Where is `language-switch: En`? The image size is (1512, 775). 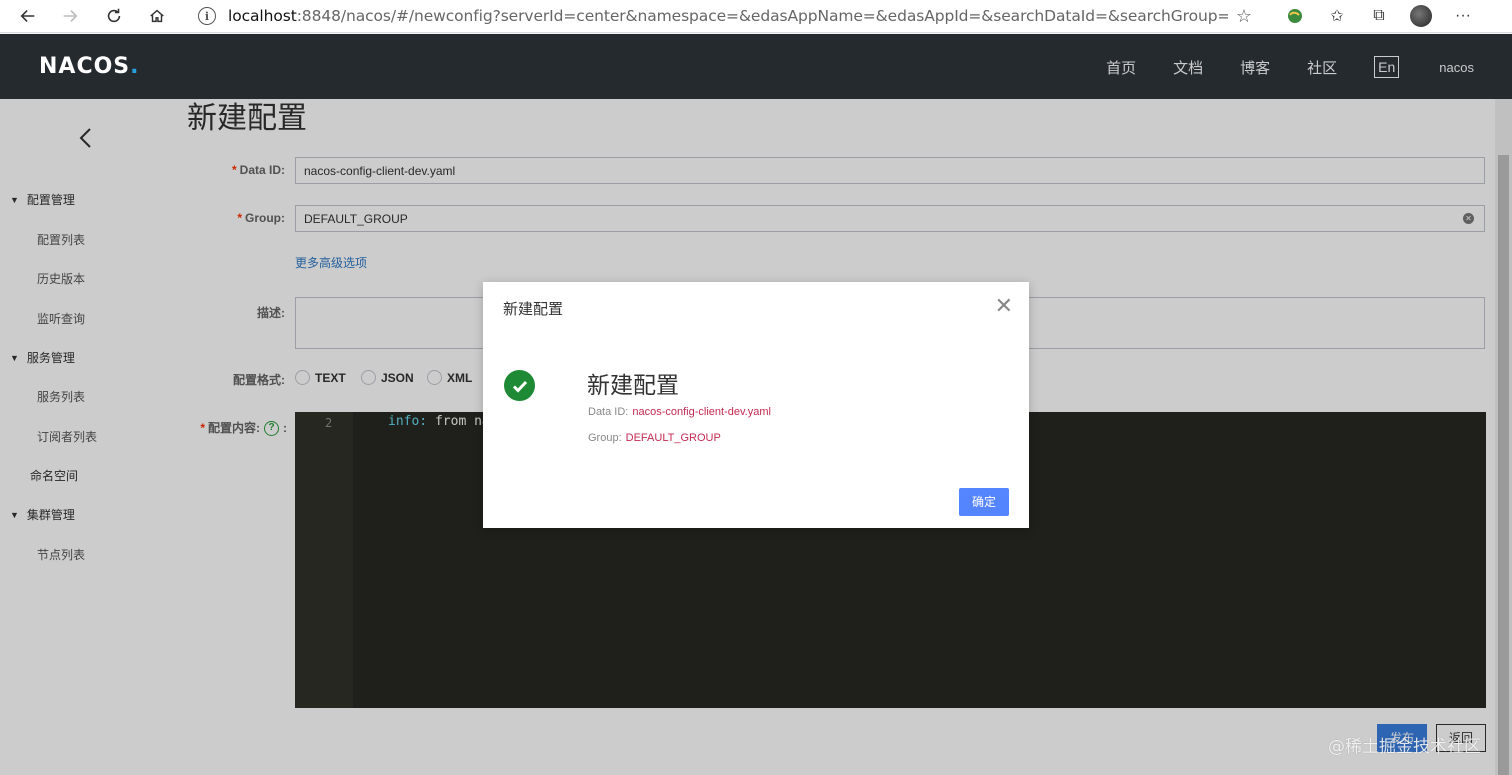
language-switch: En is located at coordinates (1387, 67).